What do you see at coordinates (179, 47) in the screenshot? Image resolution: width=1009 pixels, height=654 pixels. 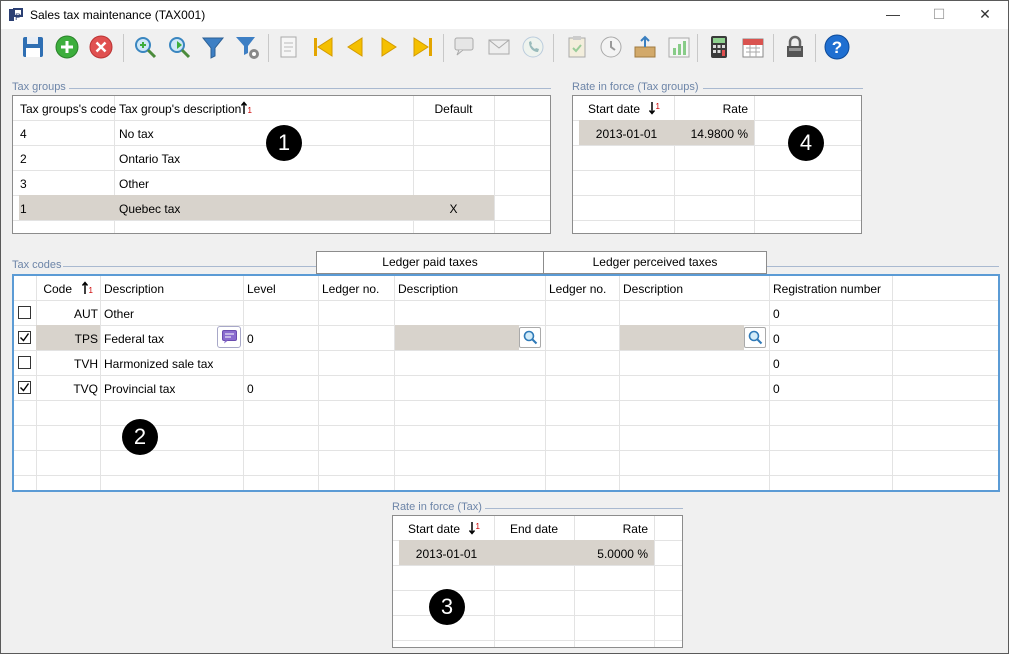 I see `search-next-icon` at bounding box center [179, 47].